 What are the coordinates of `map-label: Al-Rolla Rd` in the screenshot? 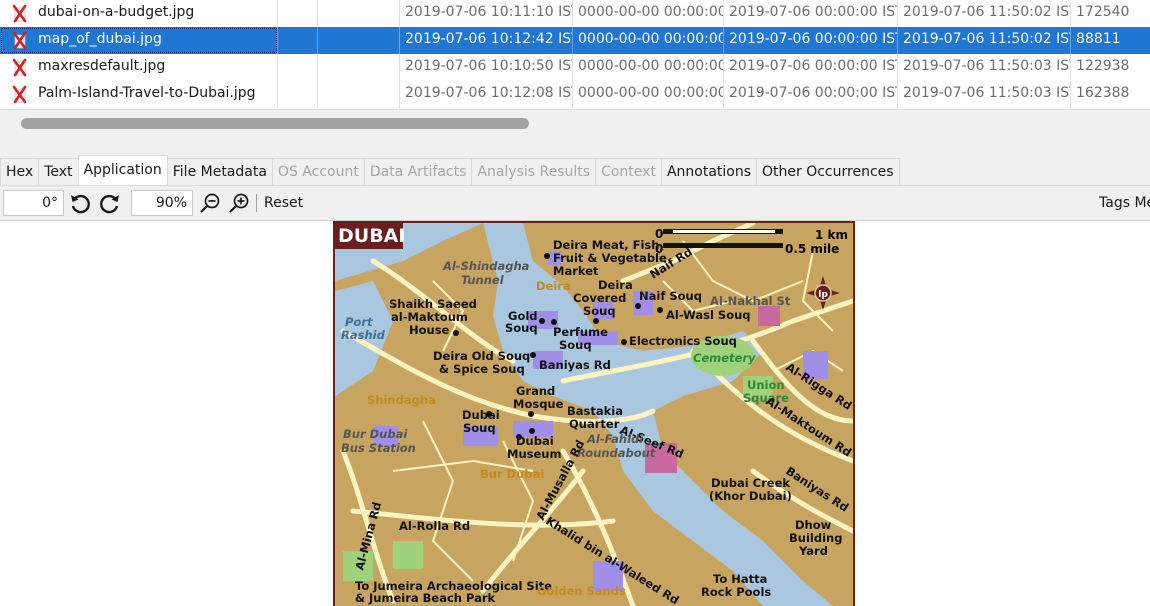 It's located at (434, 526).